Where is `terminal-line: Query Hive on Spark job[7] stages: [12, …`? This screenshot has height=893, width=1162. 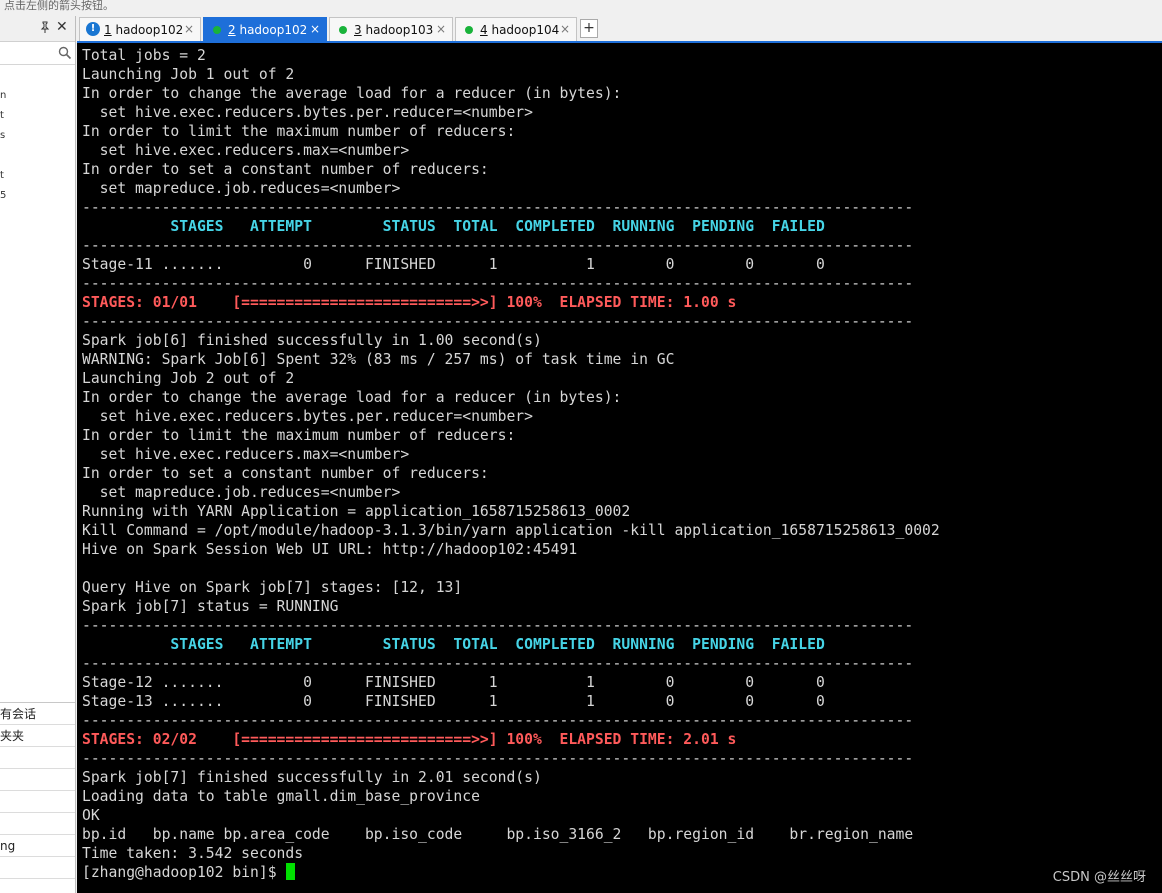
terminal-line: Query Hive on Spark job[7] stages: [12, … is located at coordinates (272, 587).